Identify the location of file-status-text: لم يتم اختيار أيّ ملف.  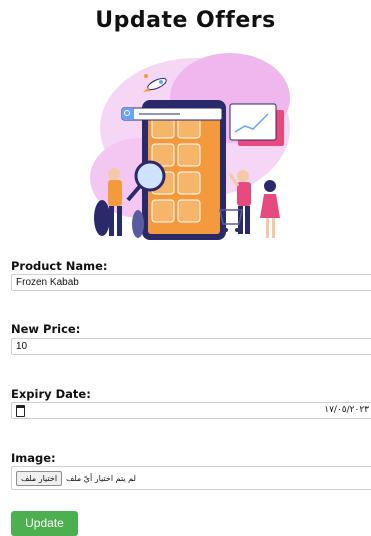
(101, 478).